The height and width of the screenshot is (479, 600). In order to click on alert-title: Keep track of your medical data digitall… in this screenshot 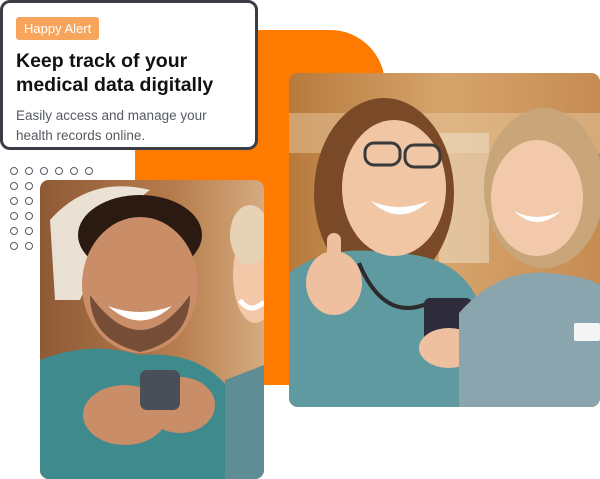, I will do `click(115, 73)`.